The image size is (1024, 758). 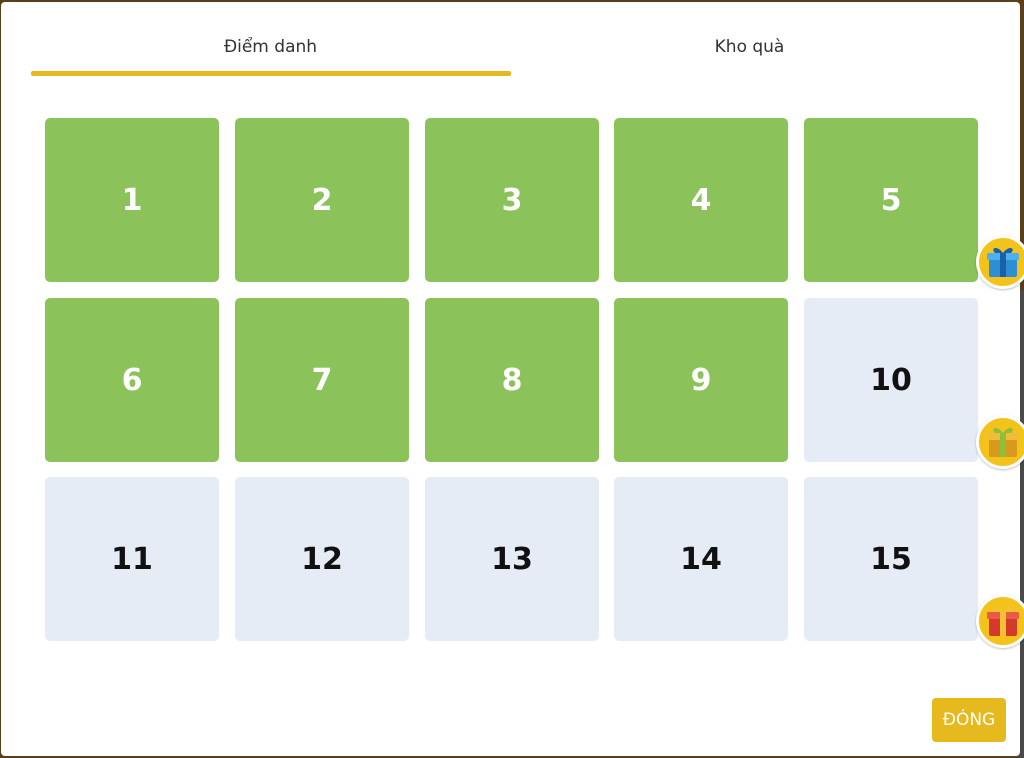 I want to click on day-label: 14, so click(x=701, y=559).